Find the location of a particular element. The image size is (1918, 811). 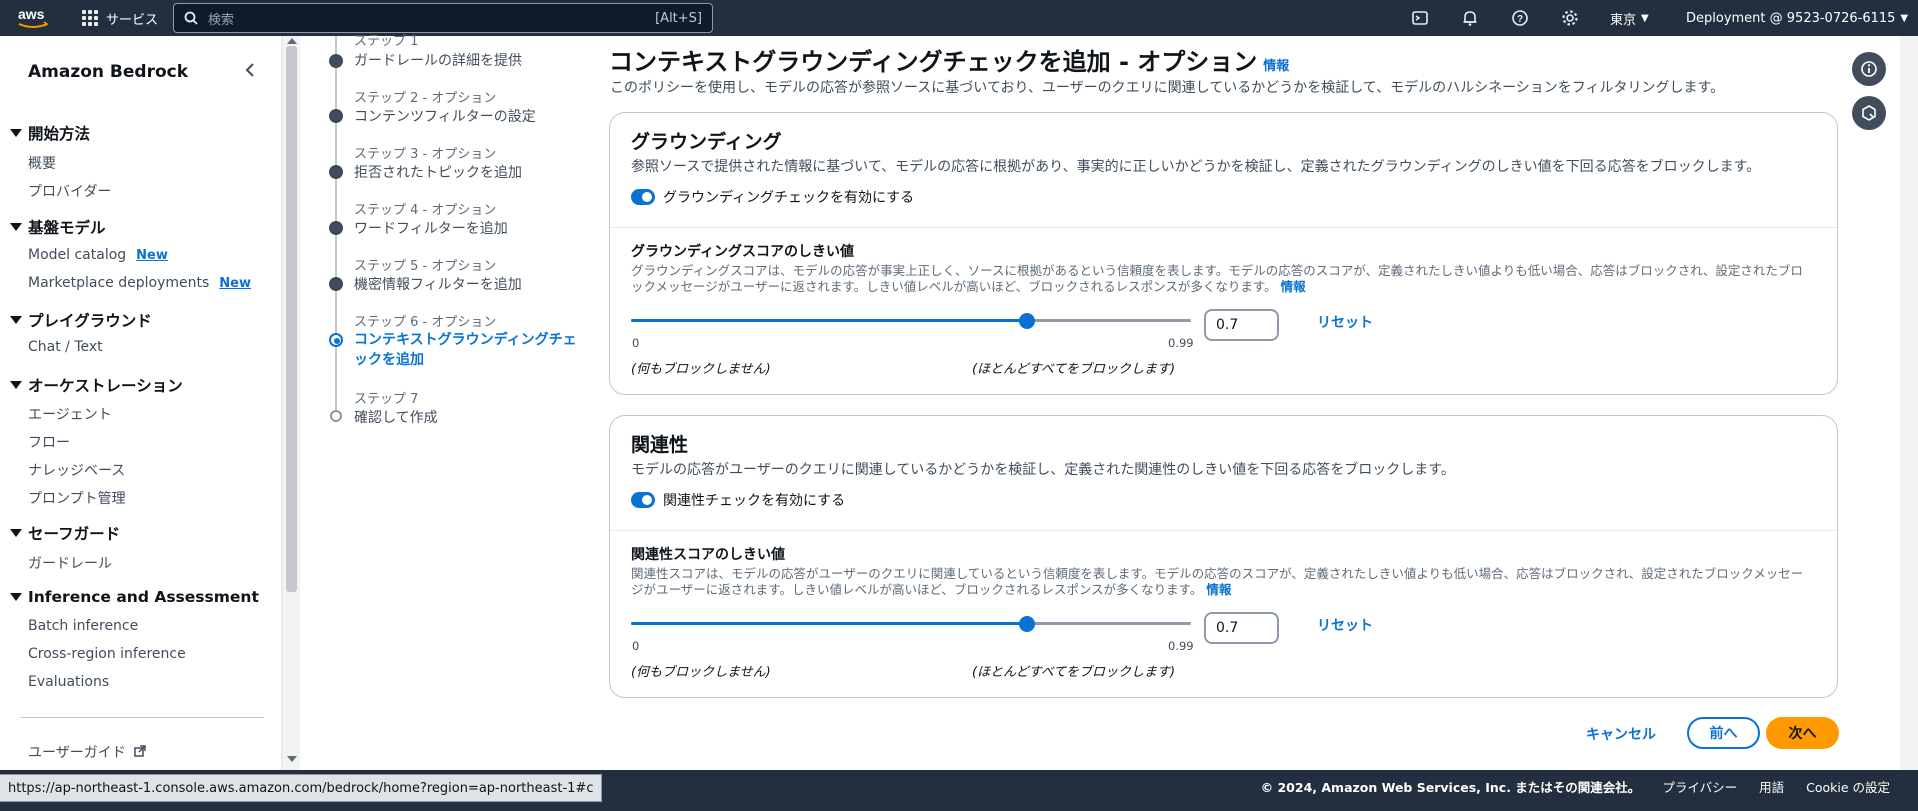

relevance-reset-button: リセット is located at coordinates (1345, 625).